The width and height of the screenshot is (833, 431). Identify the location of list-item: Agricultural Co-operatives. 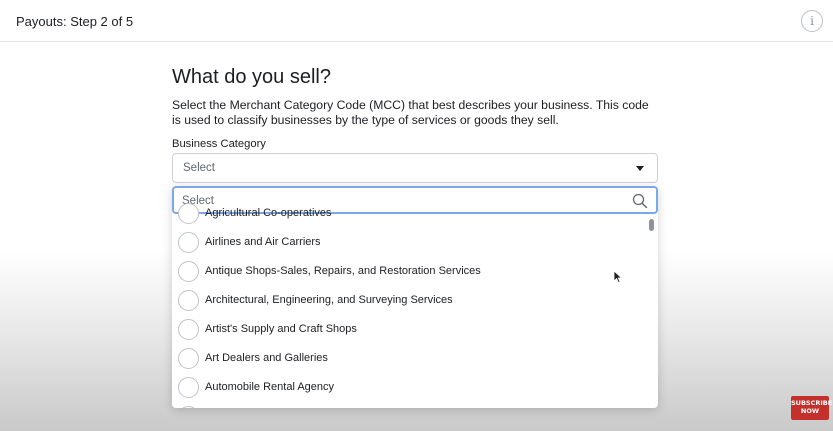
(407, 213).